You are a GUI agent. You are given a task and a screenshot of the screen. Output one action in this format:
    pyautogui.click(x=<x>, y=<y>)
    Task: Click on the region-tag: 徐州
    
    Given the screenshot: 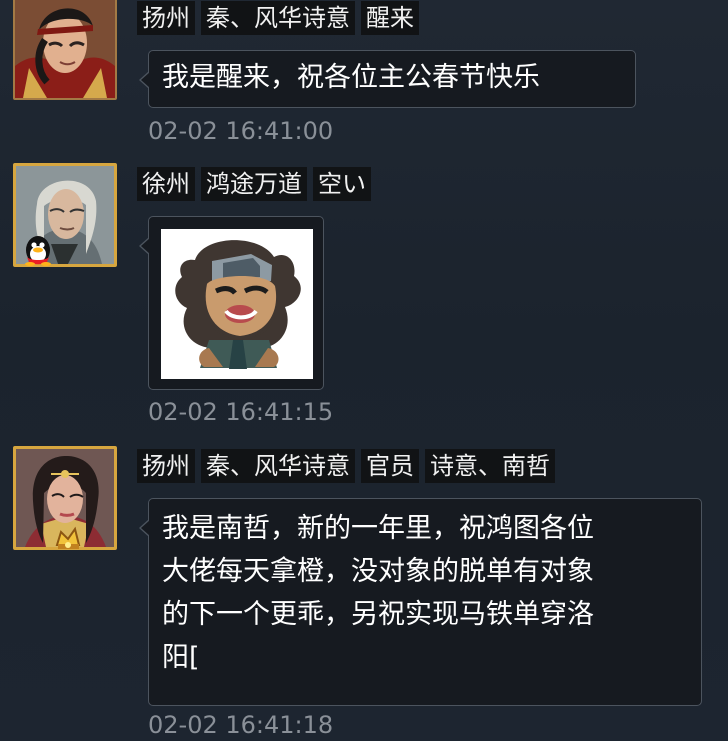 What is the action you would take?
    pyautogui.click(x=166, y=184)
    